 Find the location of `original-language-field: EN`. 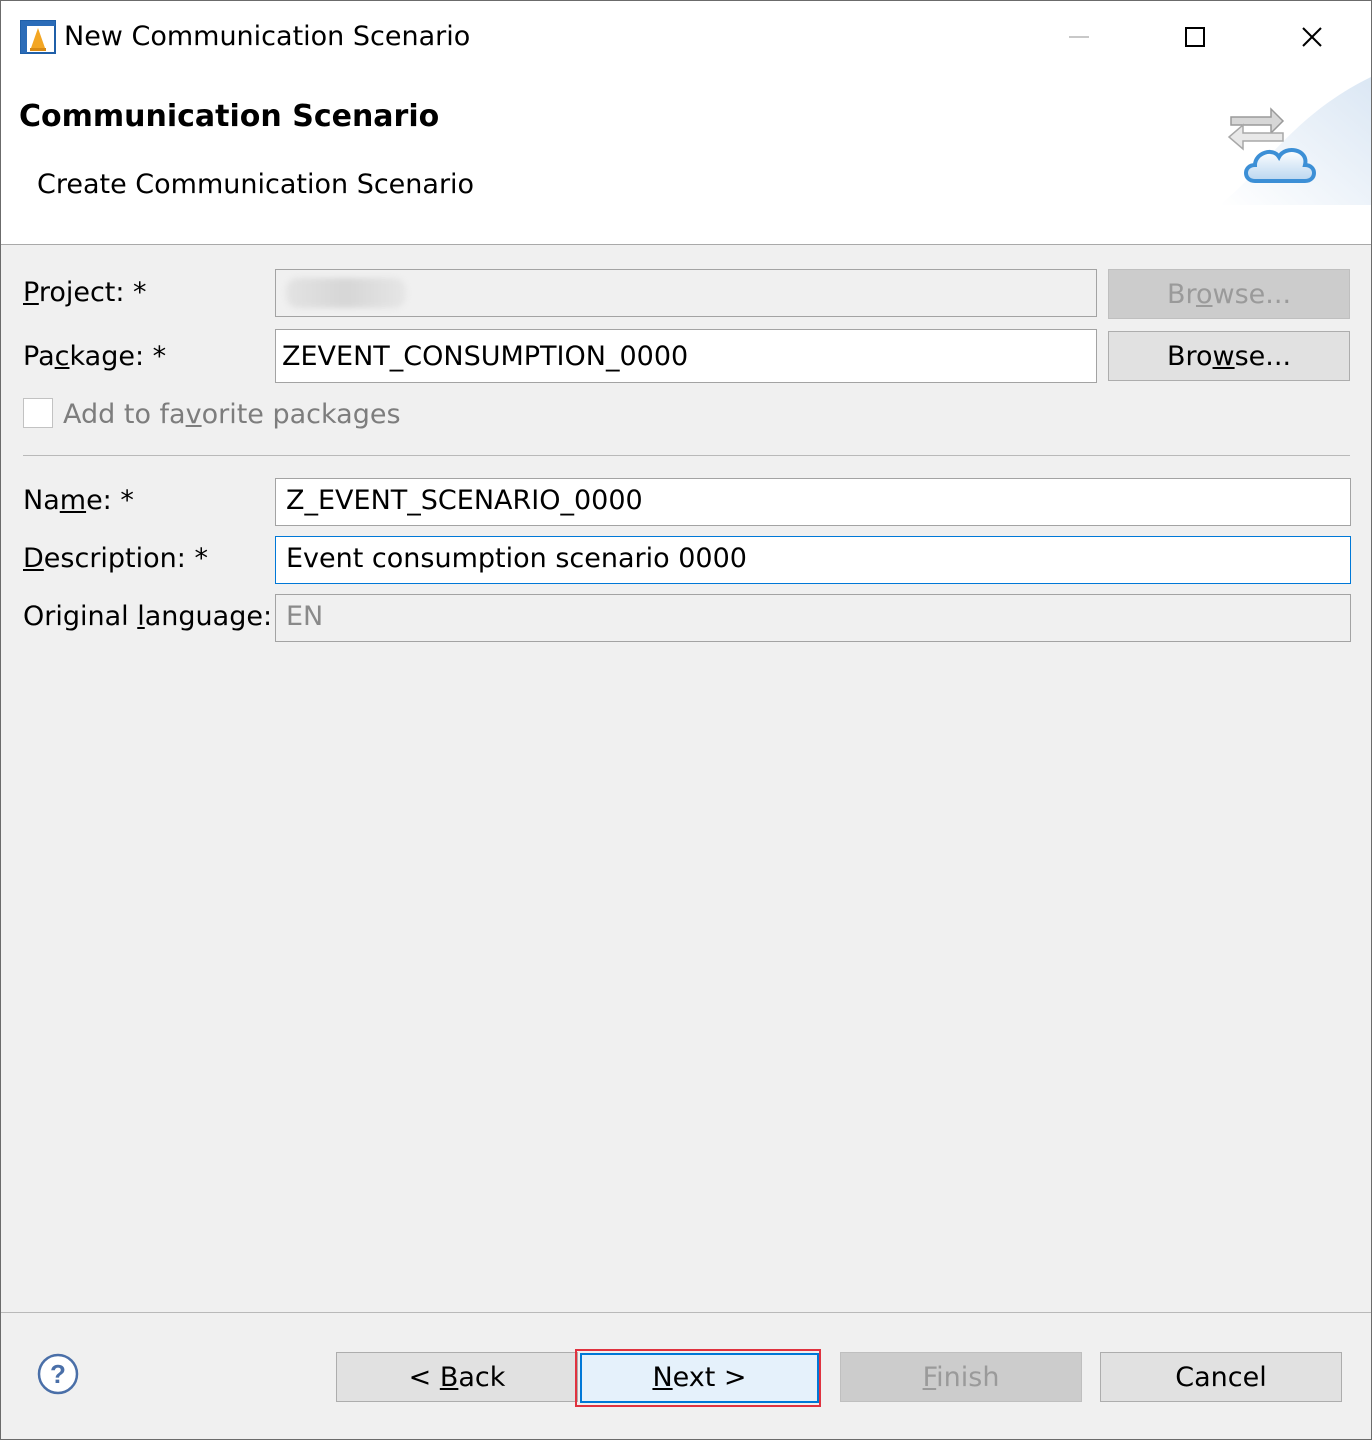

original-language-field: EN is located at coordinates (813, 618).